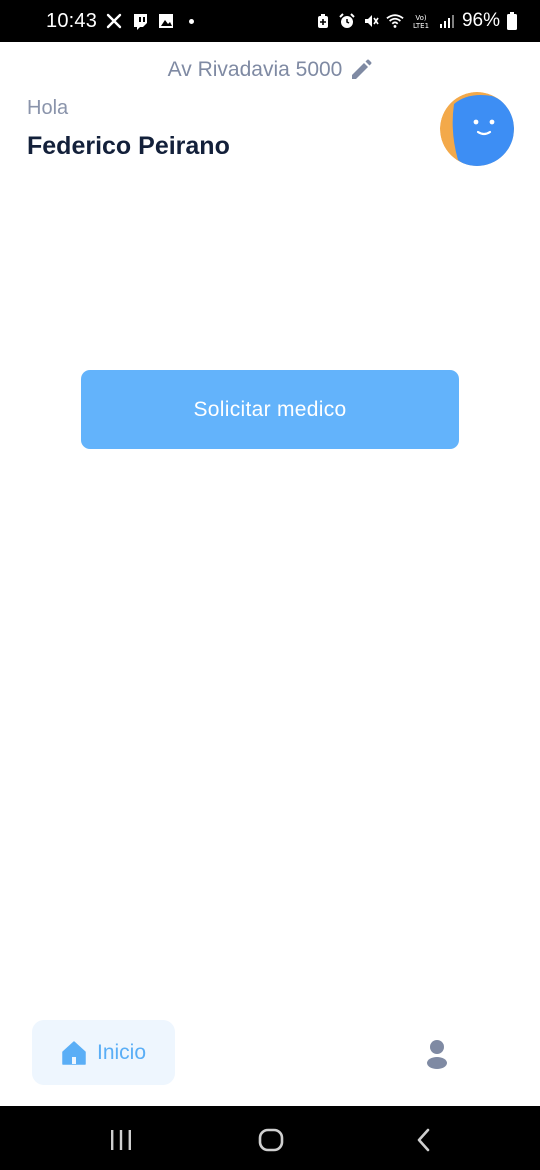  What do you see at coordinates (480, 20) in the screenshot?
I see `battery-percent: 96%` at bounding box center [480, 20].